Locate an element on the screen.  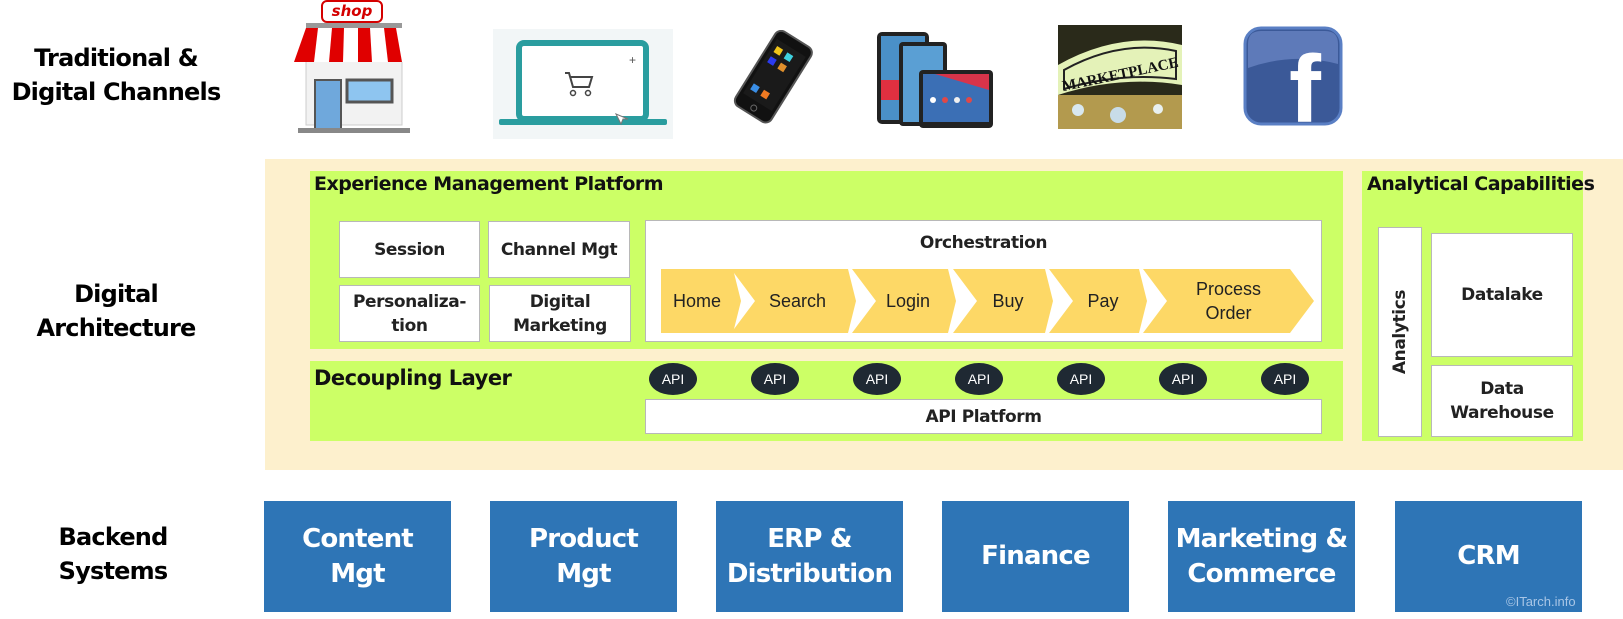
orchestration-title: Orchestration is located at coordinates (983, 243).